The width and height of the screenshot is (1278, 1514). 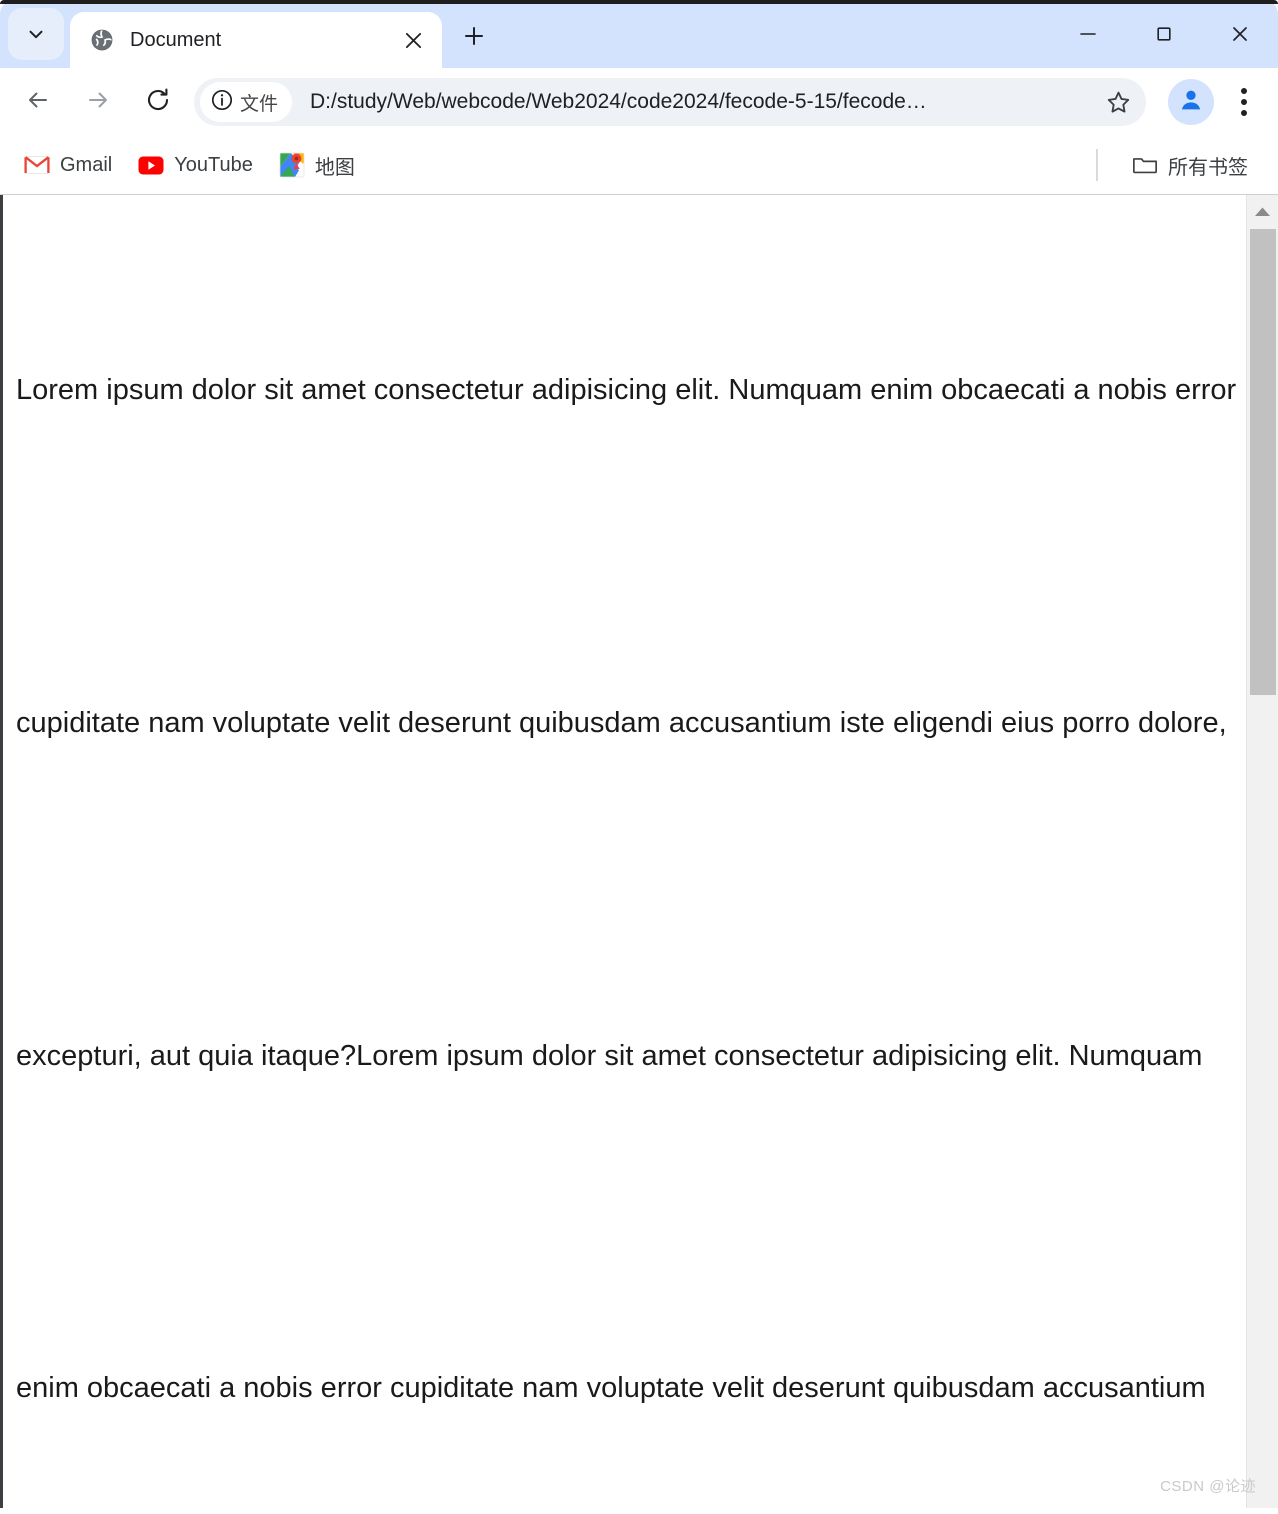 What do you see at coordinates (176, 39) in the screenshot?
I see `tab-title: Document` at bounding box center [176, 39].